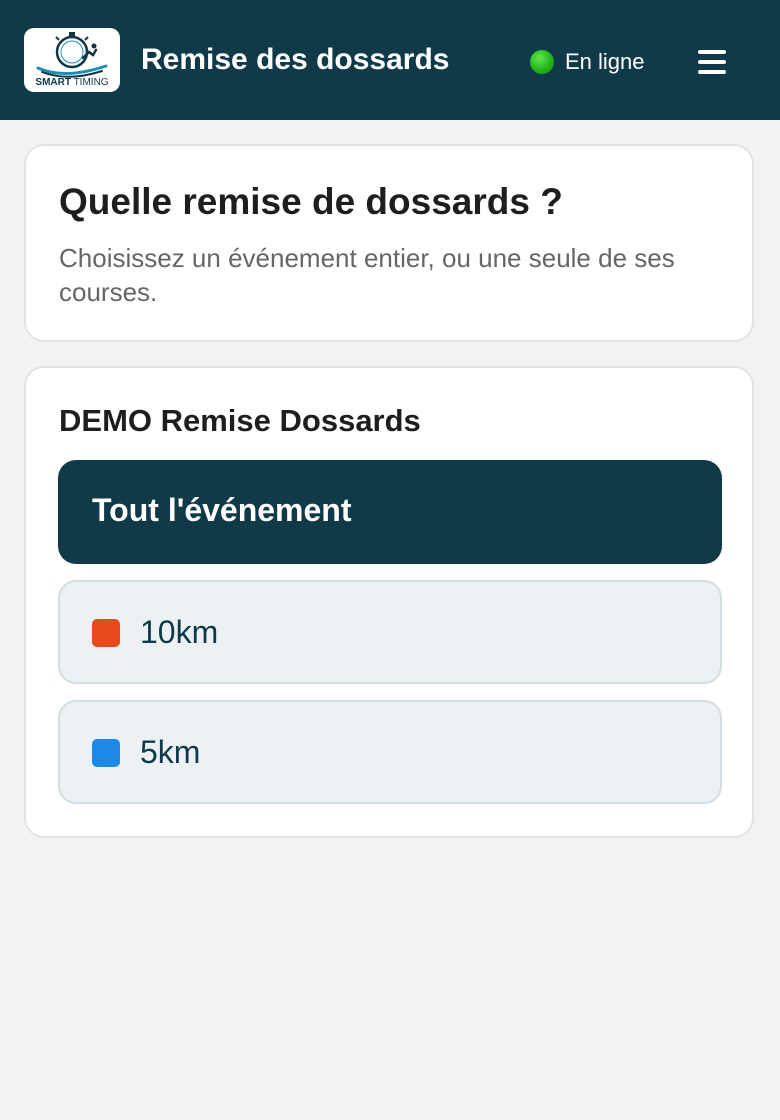 The height and width of the screenshot is (1120, 780). What do you see at coordinates (222, 510) in the screenshot?
I see `whole-event-button-label: Tout l'événement` at bounding box center [222, 510].